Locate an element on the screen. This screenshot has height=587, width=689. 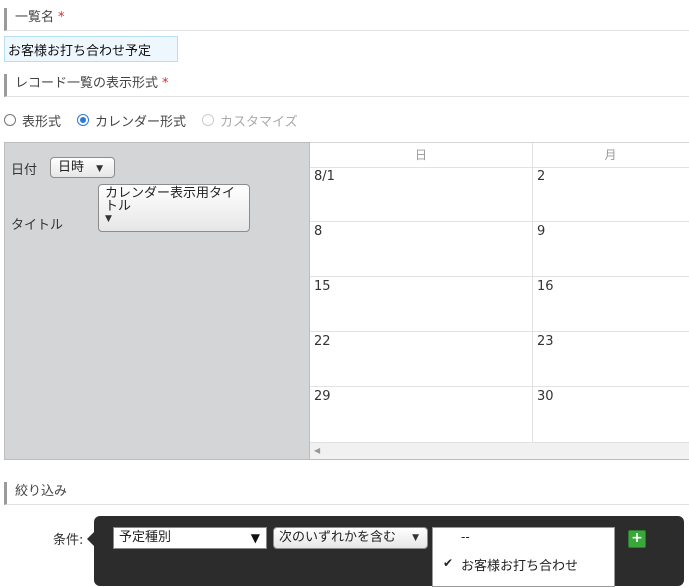
filter-field-value: 予定種別 is located at coordinates (145, 537).